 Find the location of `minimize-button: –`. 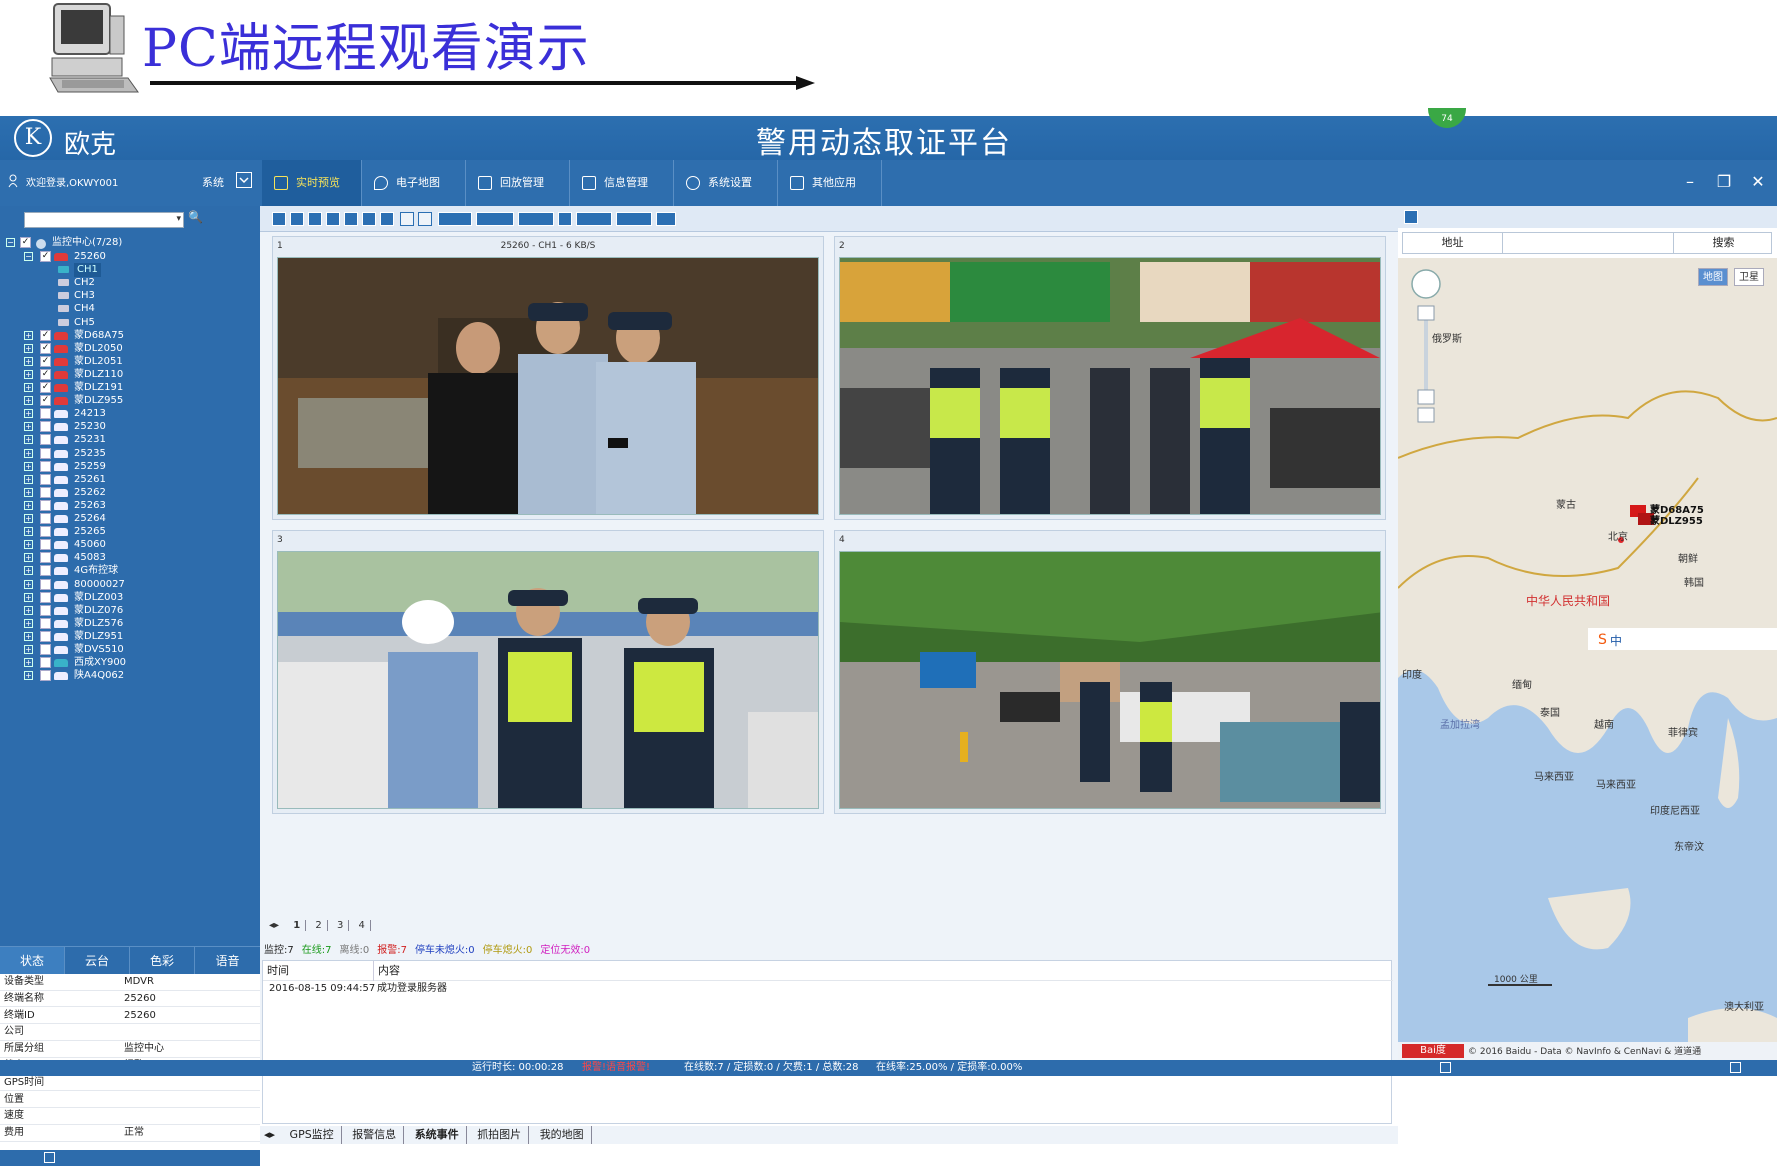

minimize-button: – is located at coordinates (1690, 181).